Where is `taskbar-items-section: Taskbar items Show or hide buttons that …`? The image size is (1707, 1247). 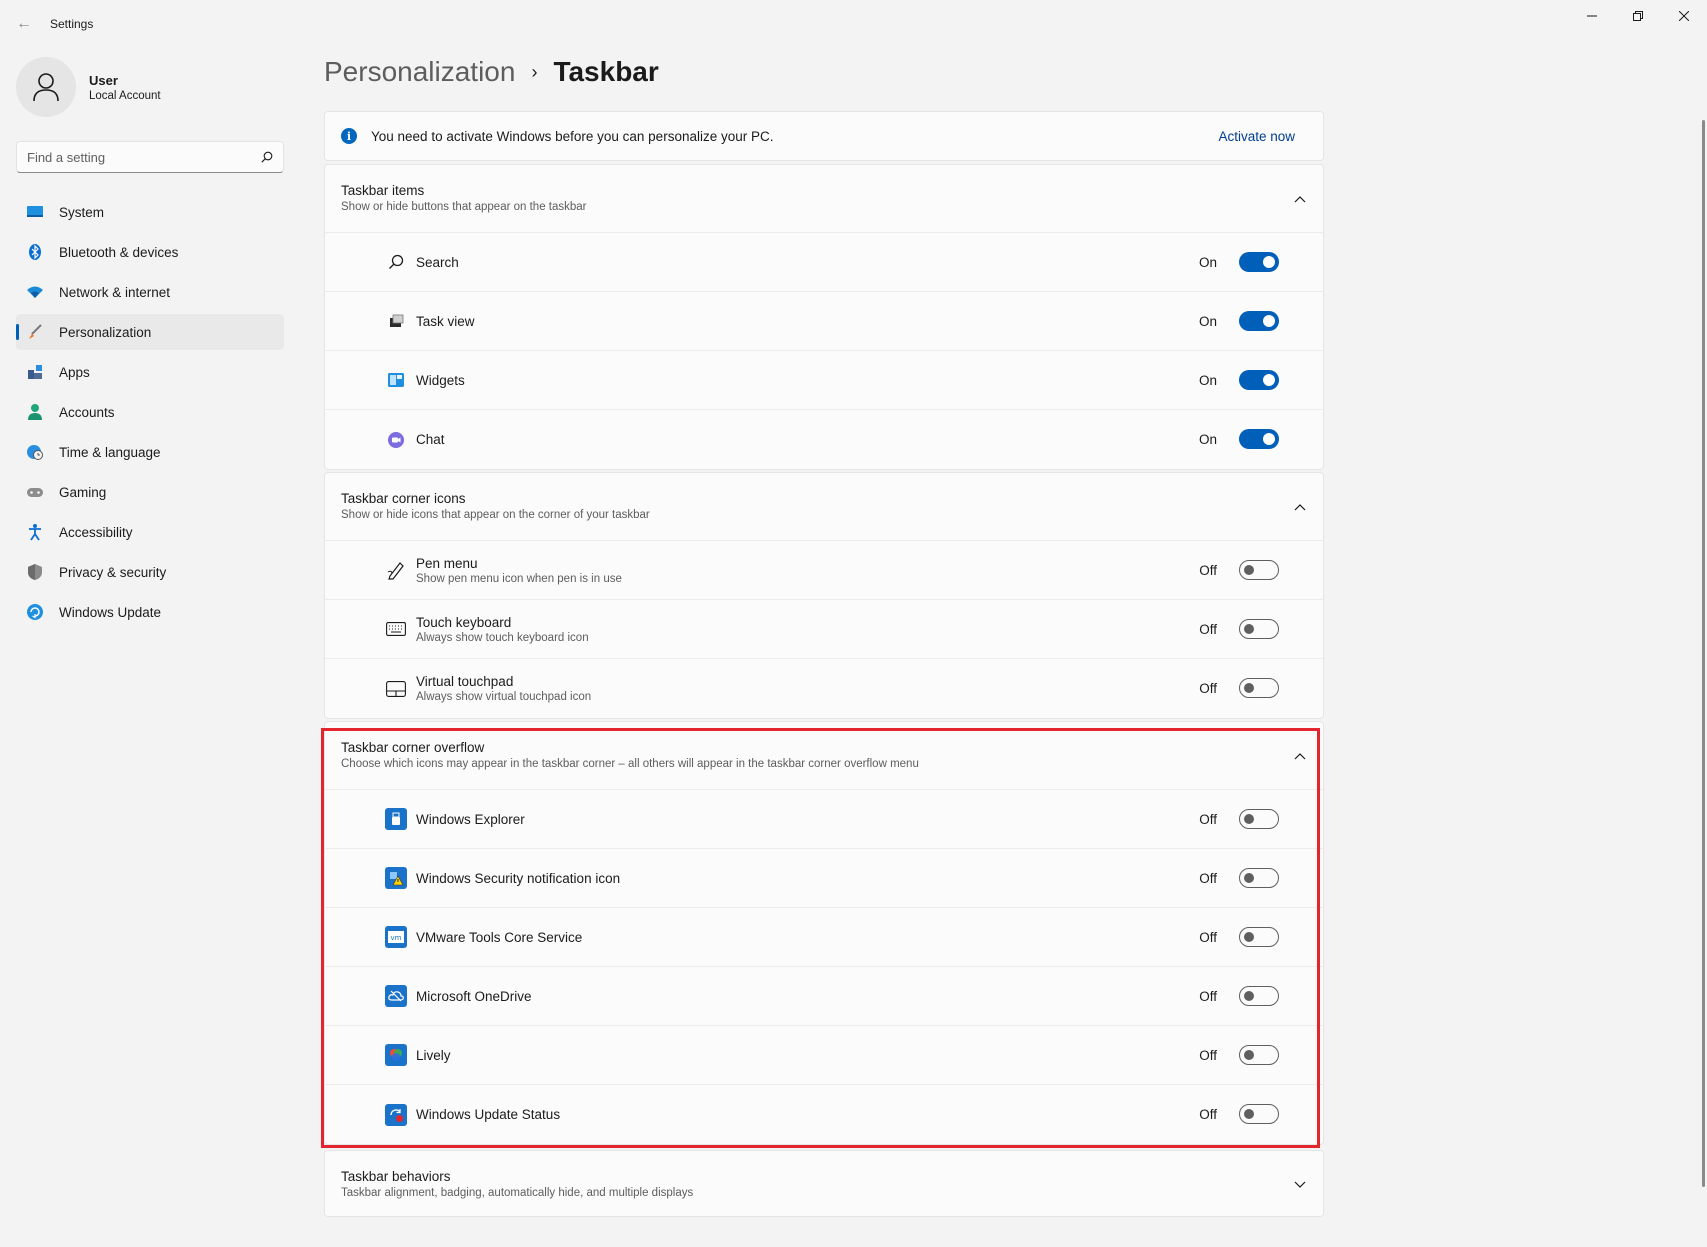 taskbar-items-section: Taskbar items Show or hide buttons that … is located at coordinates (824, 317).